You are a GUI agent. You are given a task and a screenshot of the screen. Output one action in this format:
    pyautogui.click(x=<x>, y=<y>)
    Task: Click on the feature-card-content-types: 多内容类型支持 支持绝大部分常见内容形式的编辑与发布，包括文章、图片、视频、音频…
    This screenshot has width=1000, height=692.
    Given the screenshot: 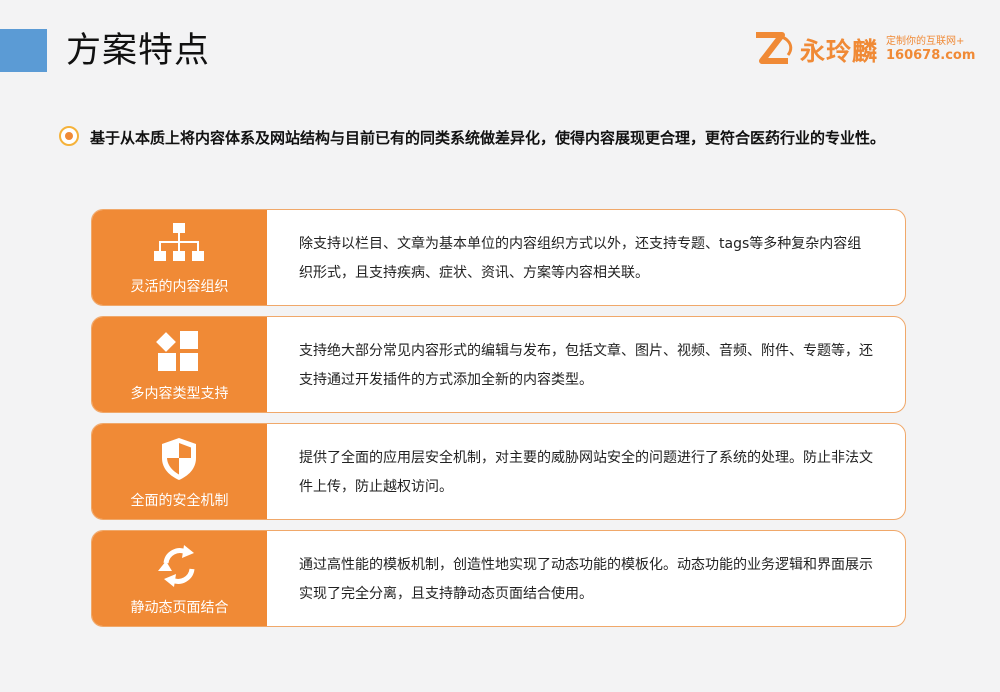 What is the action you would take?
    pyautogui.click(x=498, y=364)
    